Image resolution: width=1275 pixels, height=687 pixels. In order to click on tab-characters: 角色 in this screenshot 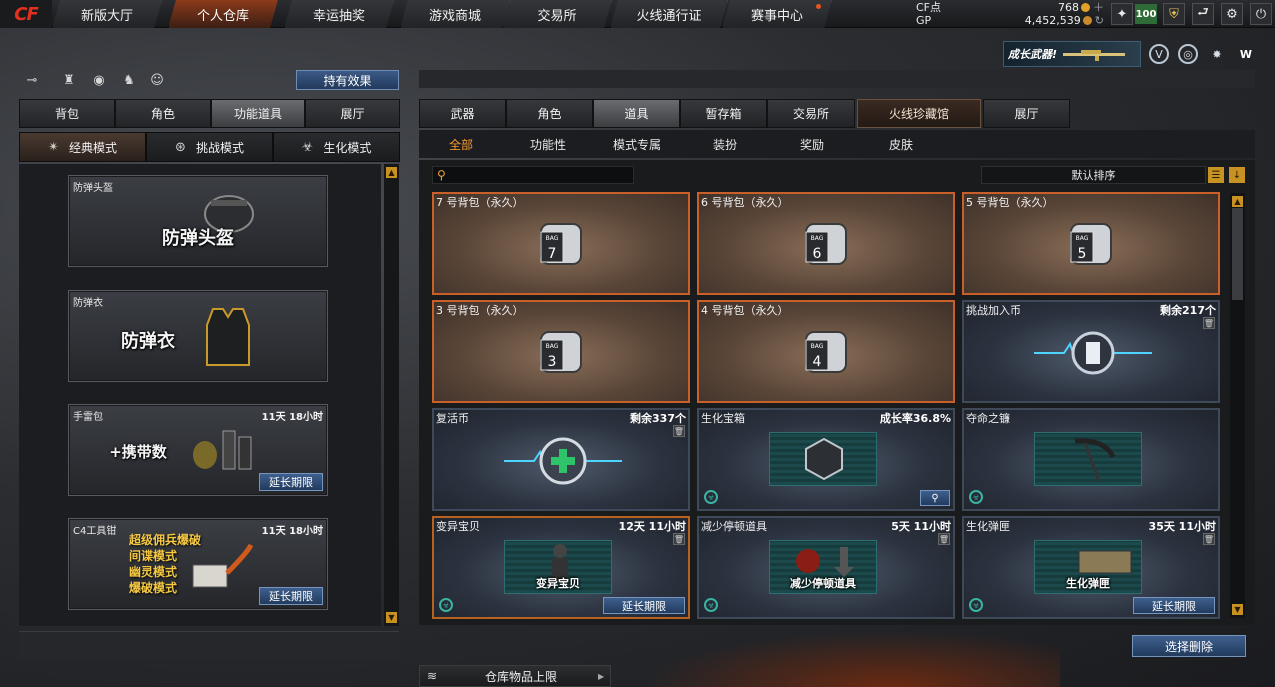, I will do `click(549, 113)`.